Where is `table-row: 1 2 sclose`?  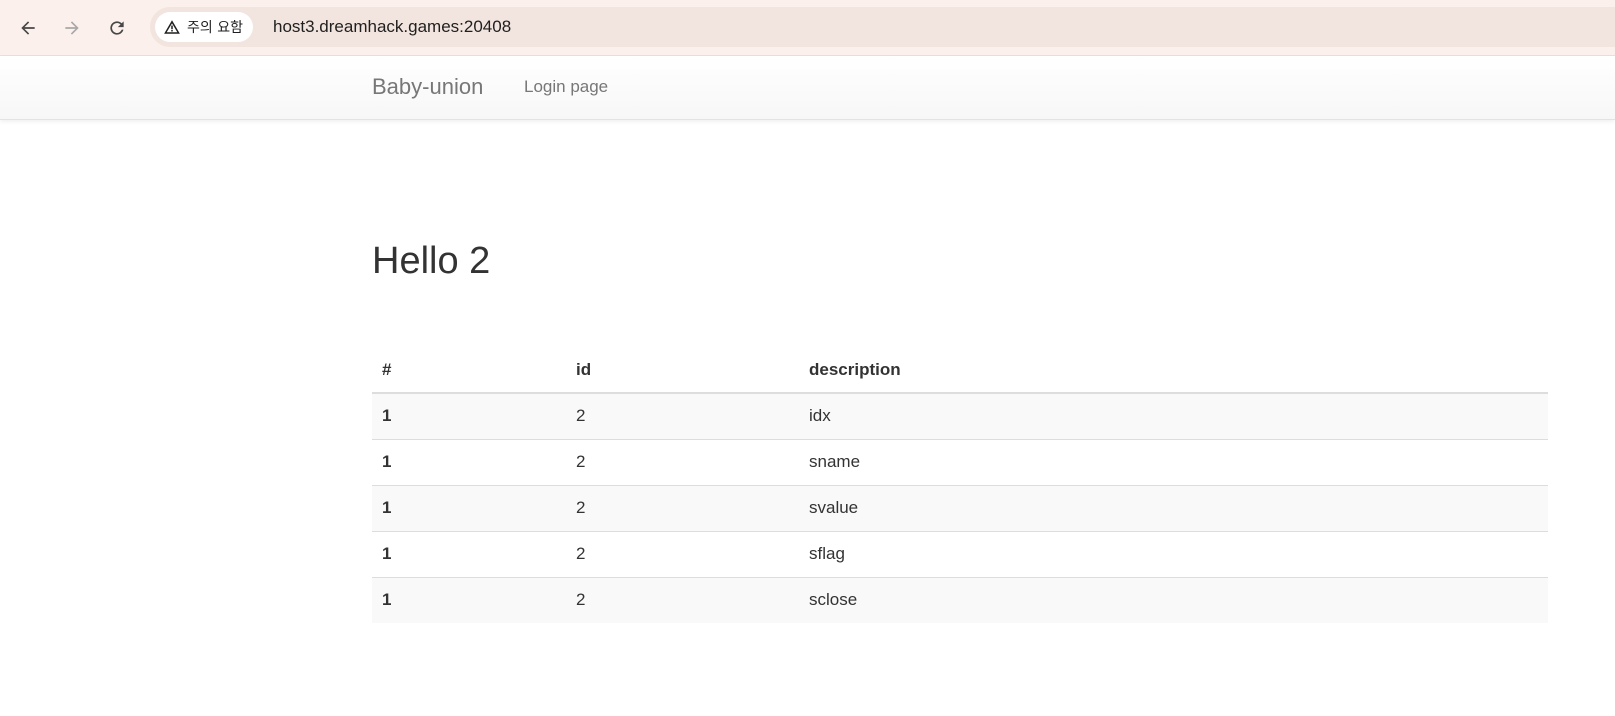
table-row: 1 2 sclose is located at coordinates (960, 599).